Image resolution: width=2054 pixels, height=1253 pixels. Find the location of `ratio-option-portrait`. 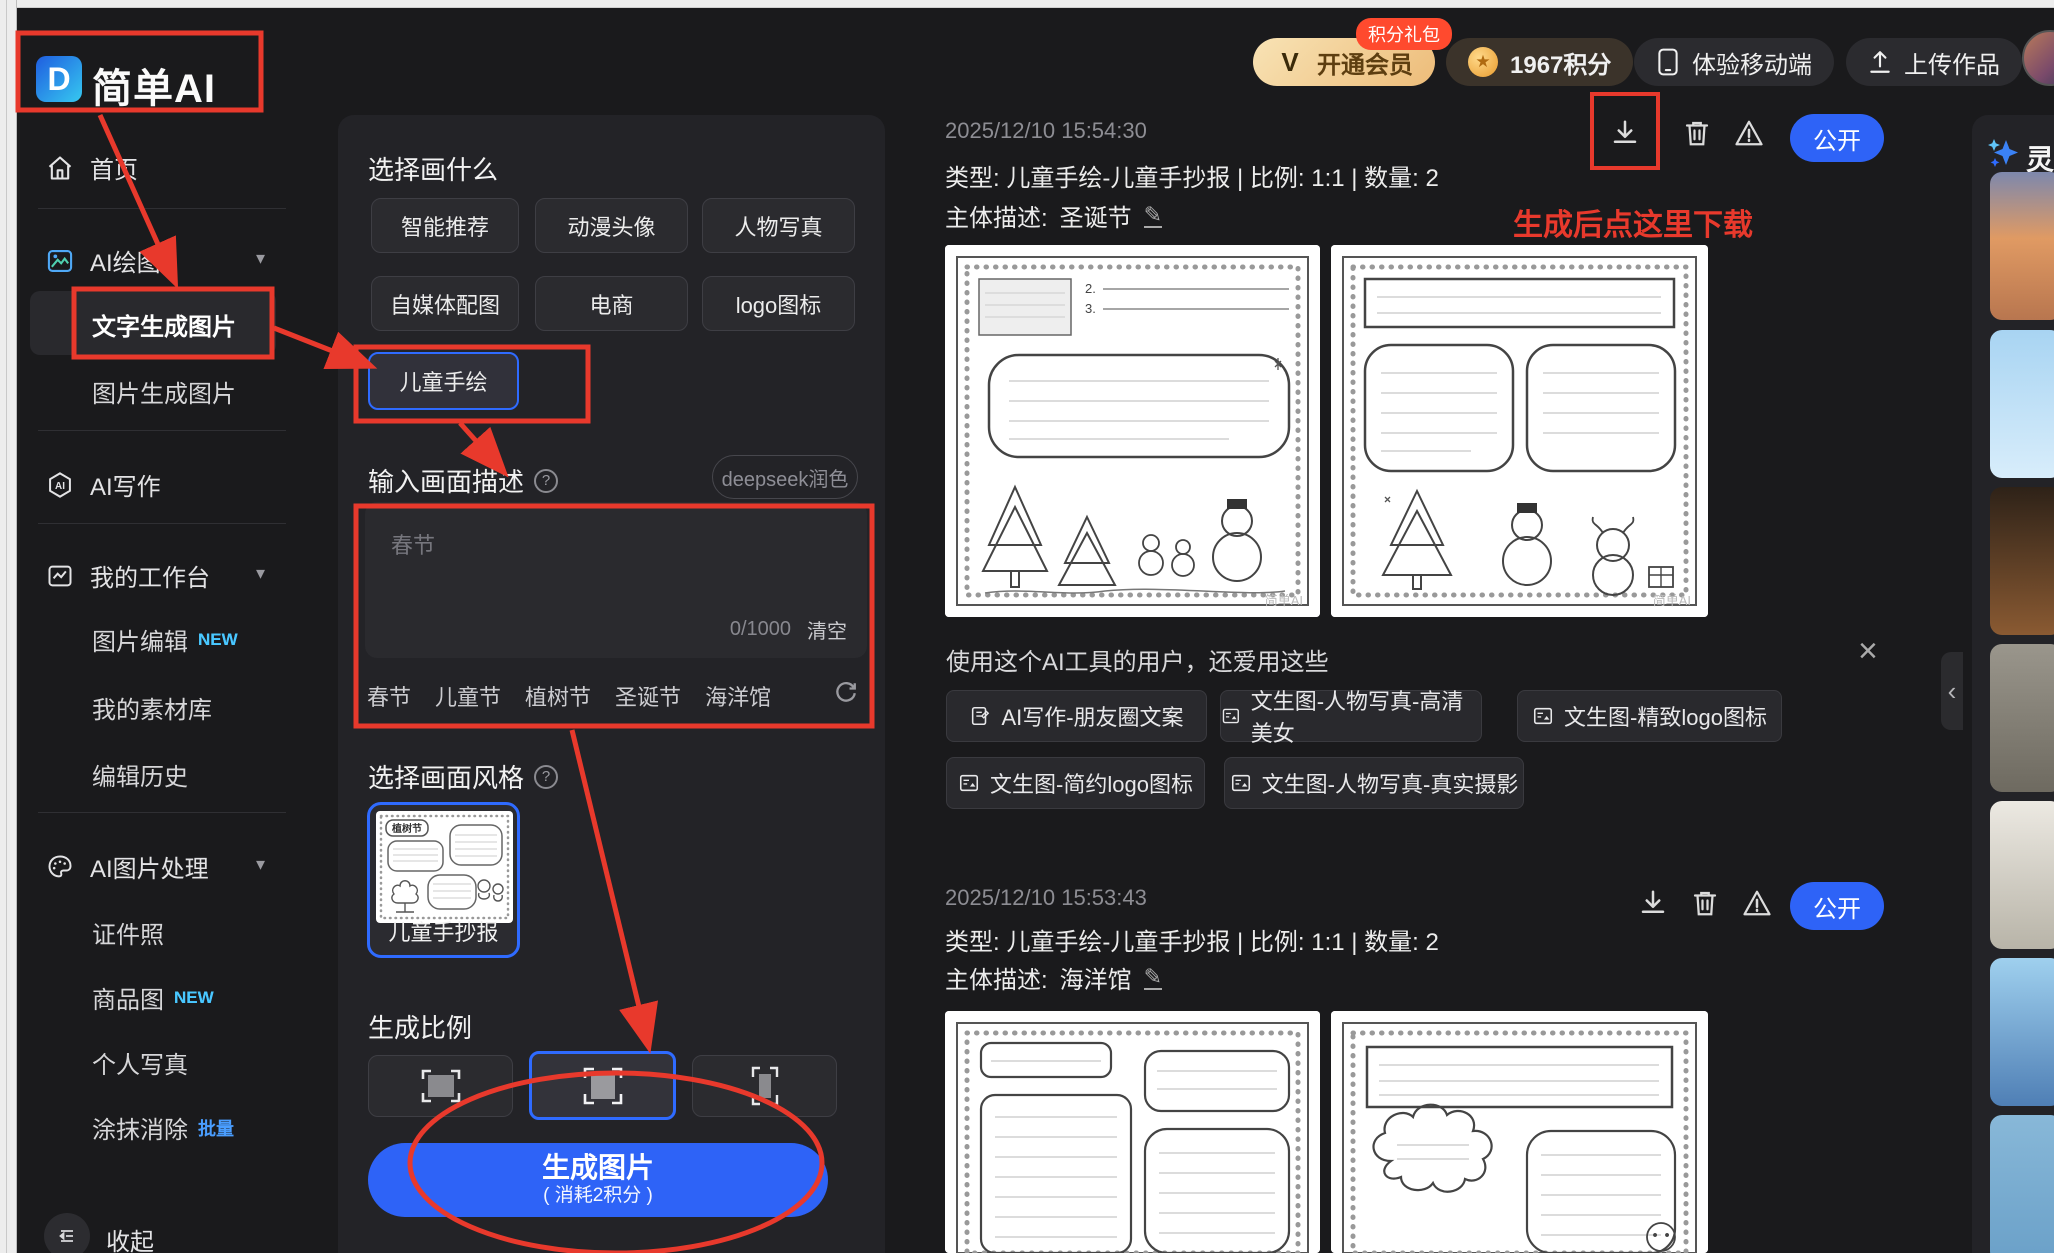

ratio-option-portrait is located at coordinates (764, 1086).